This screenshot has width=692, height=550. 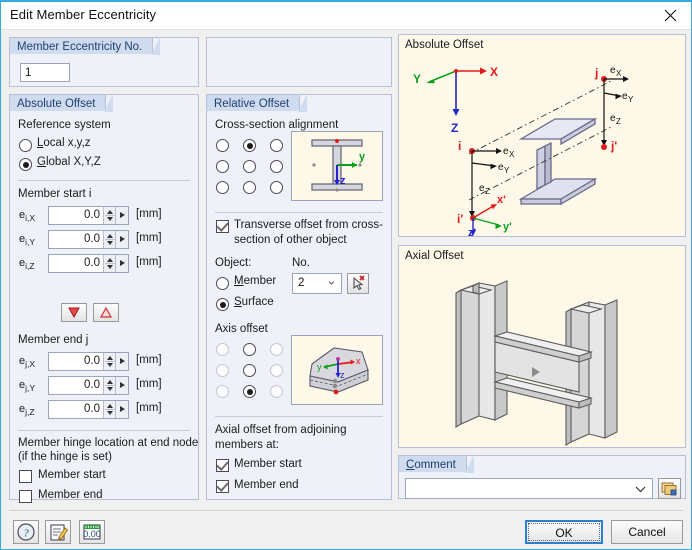 I want to click on unit-ejz: [mm], so click(x=149, y=408).